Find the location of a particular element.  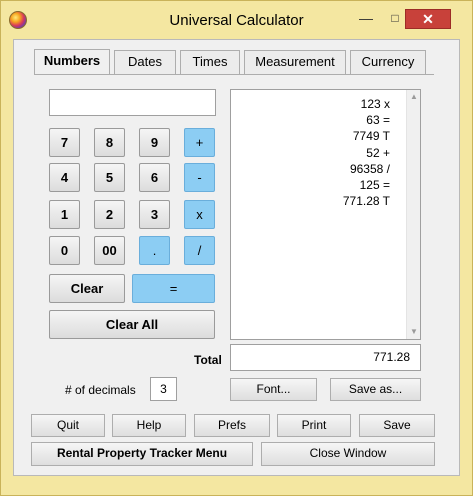

key-2: 2 is located at coordinates (109, 214).